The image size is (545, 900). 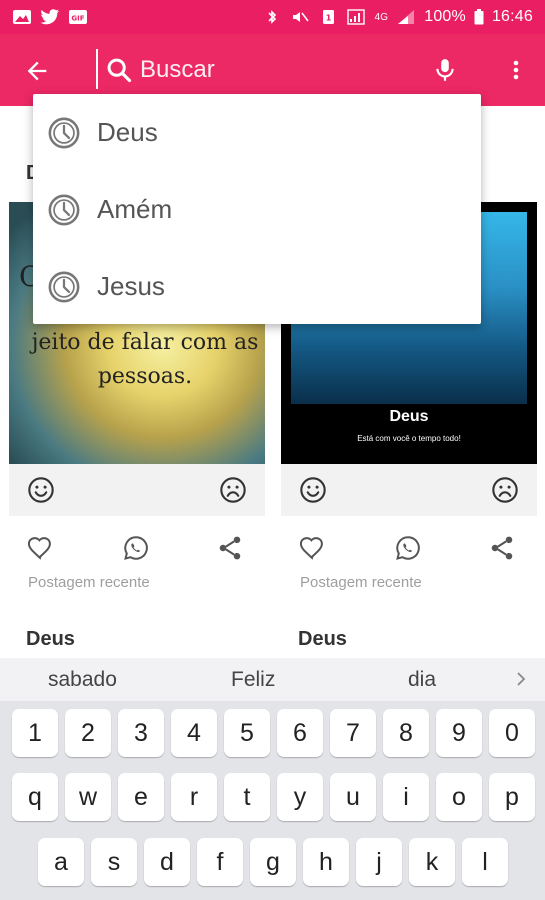 I want to click on suggestion-label: Amém, so click(x=135, y=209).